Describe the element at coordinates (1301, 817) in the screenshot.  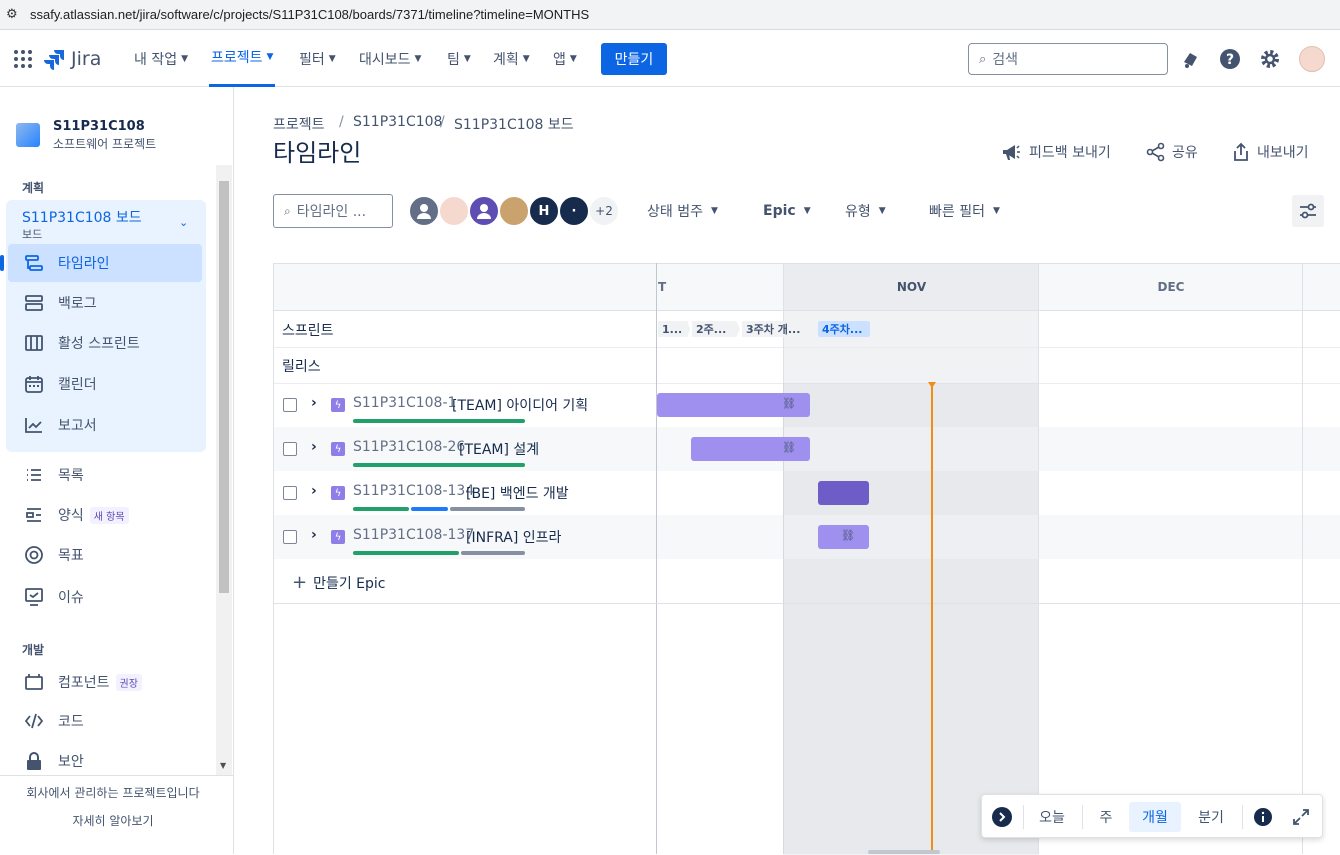
I see `fullscreen-icon` at that location.